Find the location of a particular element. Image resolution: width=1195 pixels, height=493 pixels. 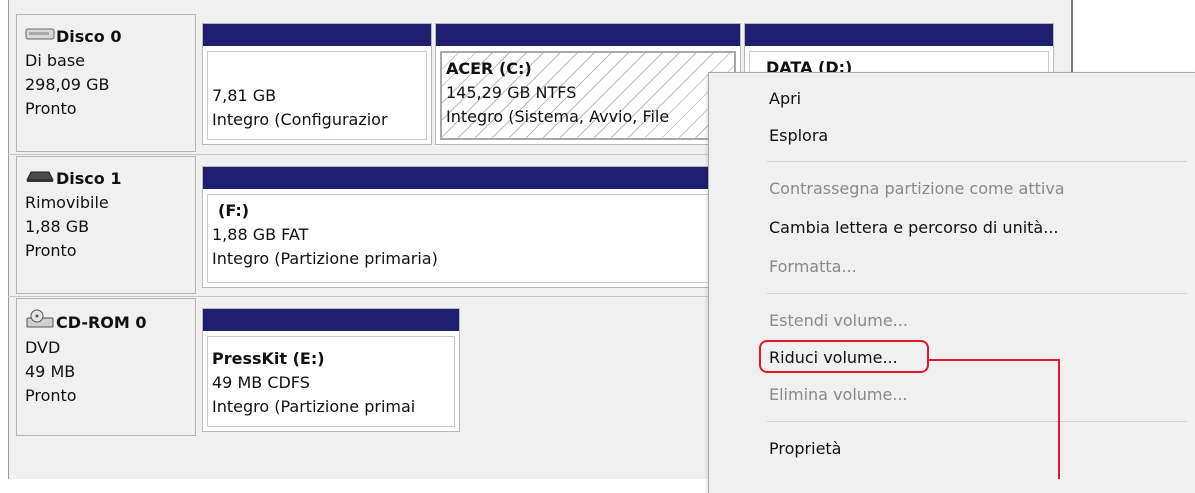

disk-size: 49 MB is located at coordinates (50, 371).